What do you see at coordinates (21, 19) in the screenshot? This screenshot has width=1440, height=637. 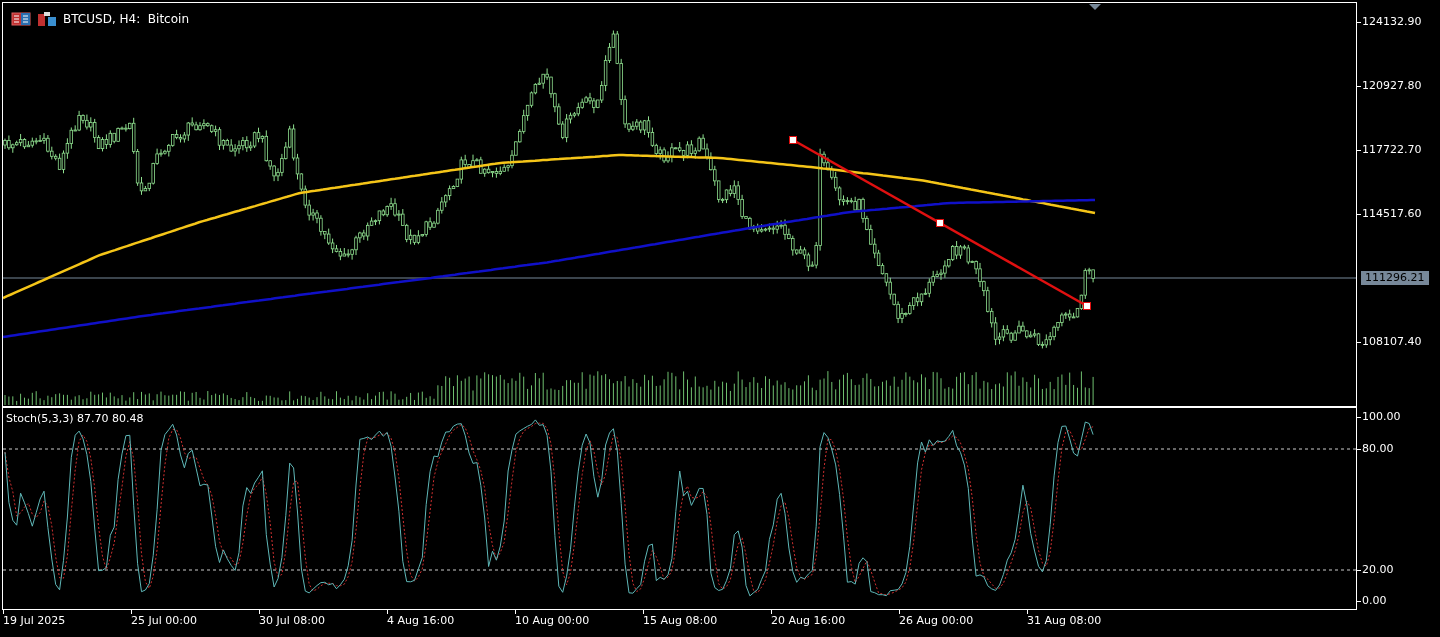 I see `table-icon` at bounding box center [21, 19].